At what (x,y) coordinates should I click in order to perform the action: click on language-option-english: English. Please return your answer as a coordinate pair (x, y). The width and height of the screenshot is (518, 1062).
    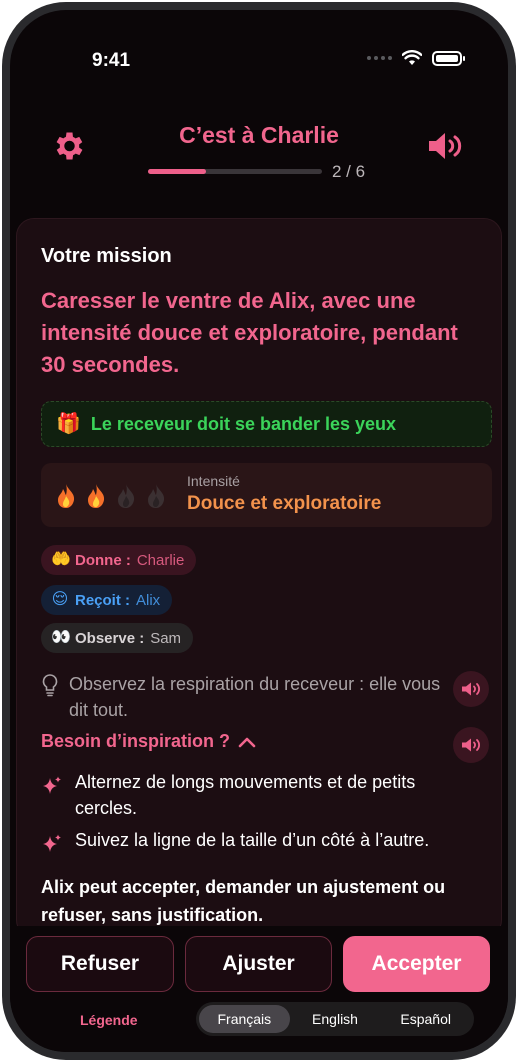
    Looking at the image, I should click on (335, 1019).